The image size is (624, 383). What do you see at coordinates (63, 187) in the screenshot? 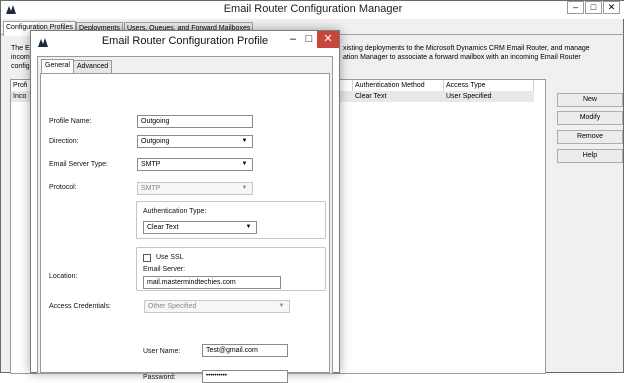
I see `protocol-label: Protocol:` at bounding box center [63, 187].